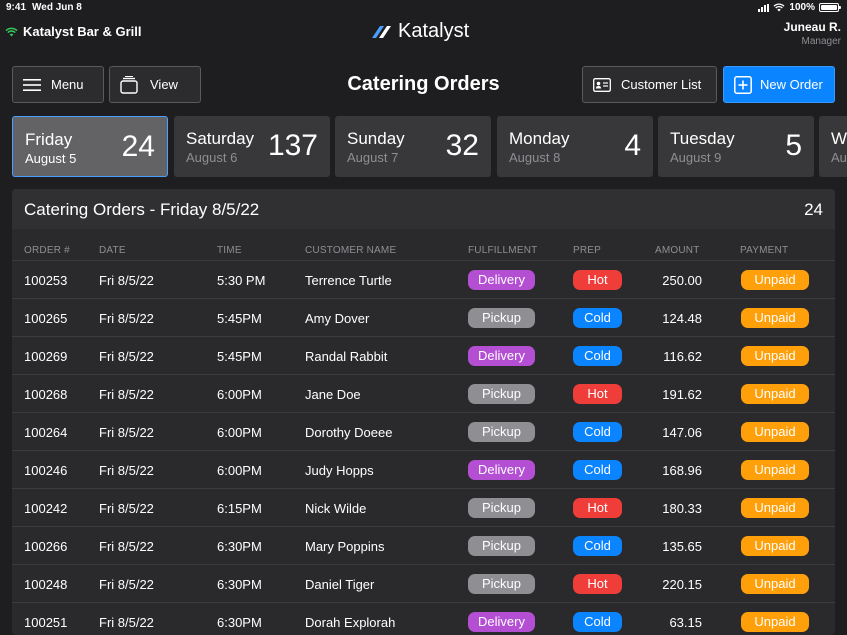 This screenshot has width=847, height=635. I want to click on orders-panel-title: Catering Orders - Friday 8/5/22, so click(142, 209).